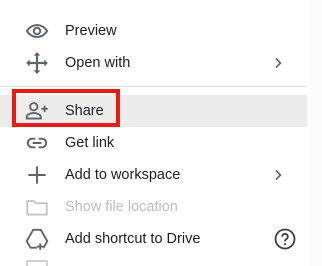 This screenshot has width=322, height=266. Describe the element at coordinates (285, 239) in the screenshot. I see `help-icon` at that location.